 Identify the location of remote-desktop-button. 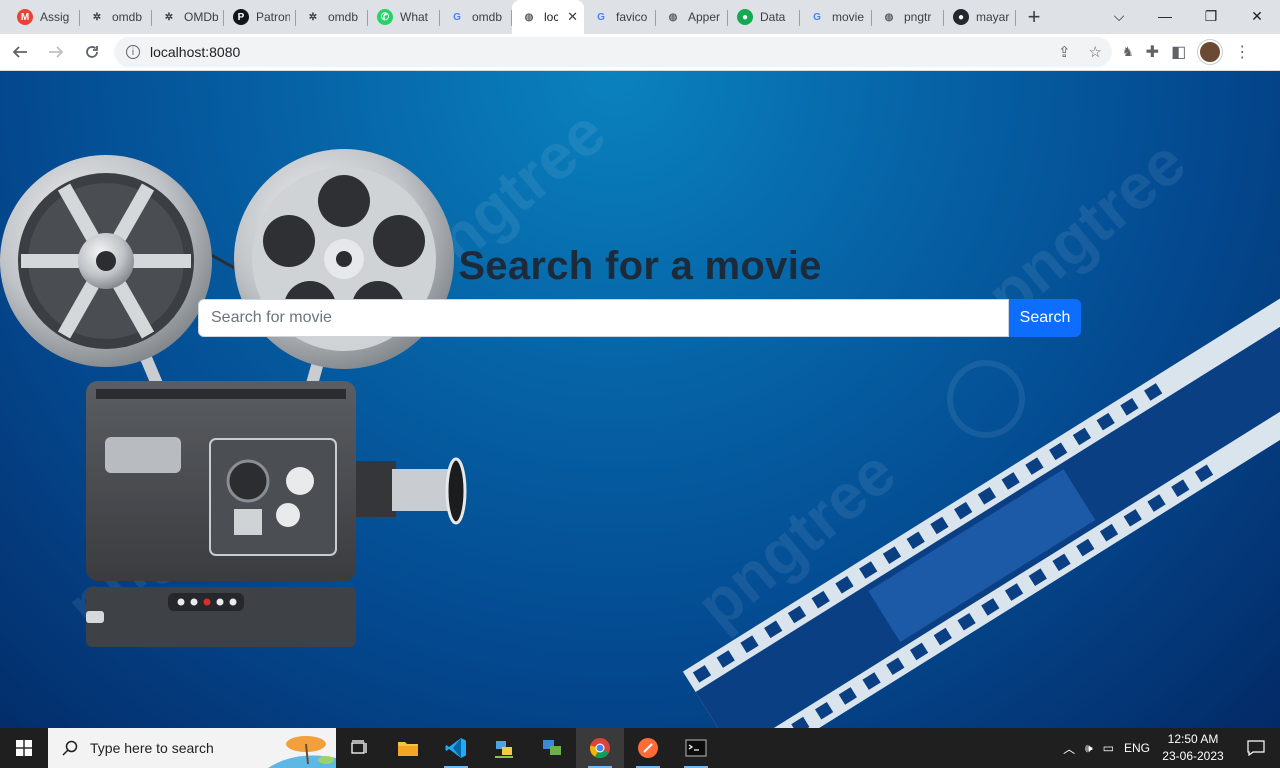
(552, 748).